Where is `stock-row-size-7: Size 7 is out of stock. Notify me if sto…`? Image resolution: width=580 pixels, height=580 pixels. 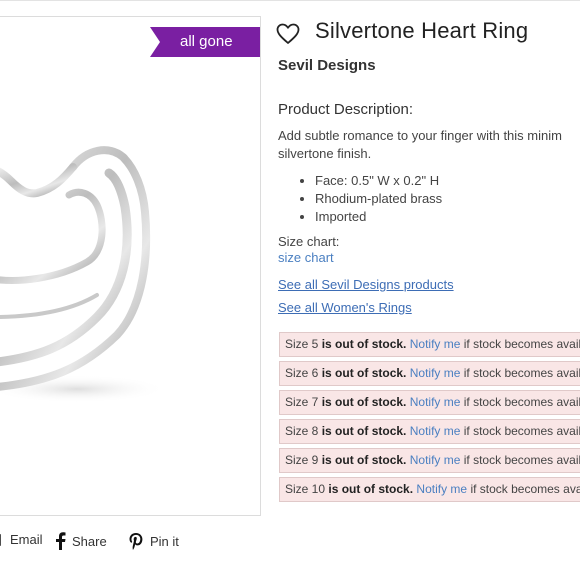
stock-row-size-7: Size 7 is out of stock. Notify me if sto… is located at coordinates (429, 402).